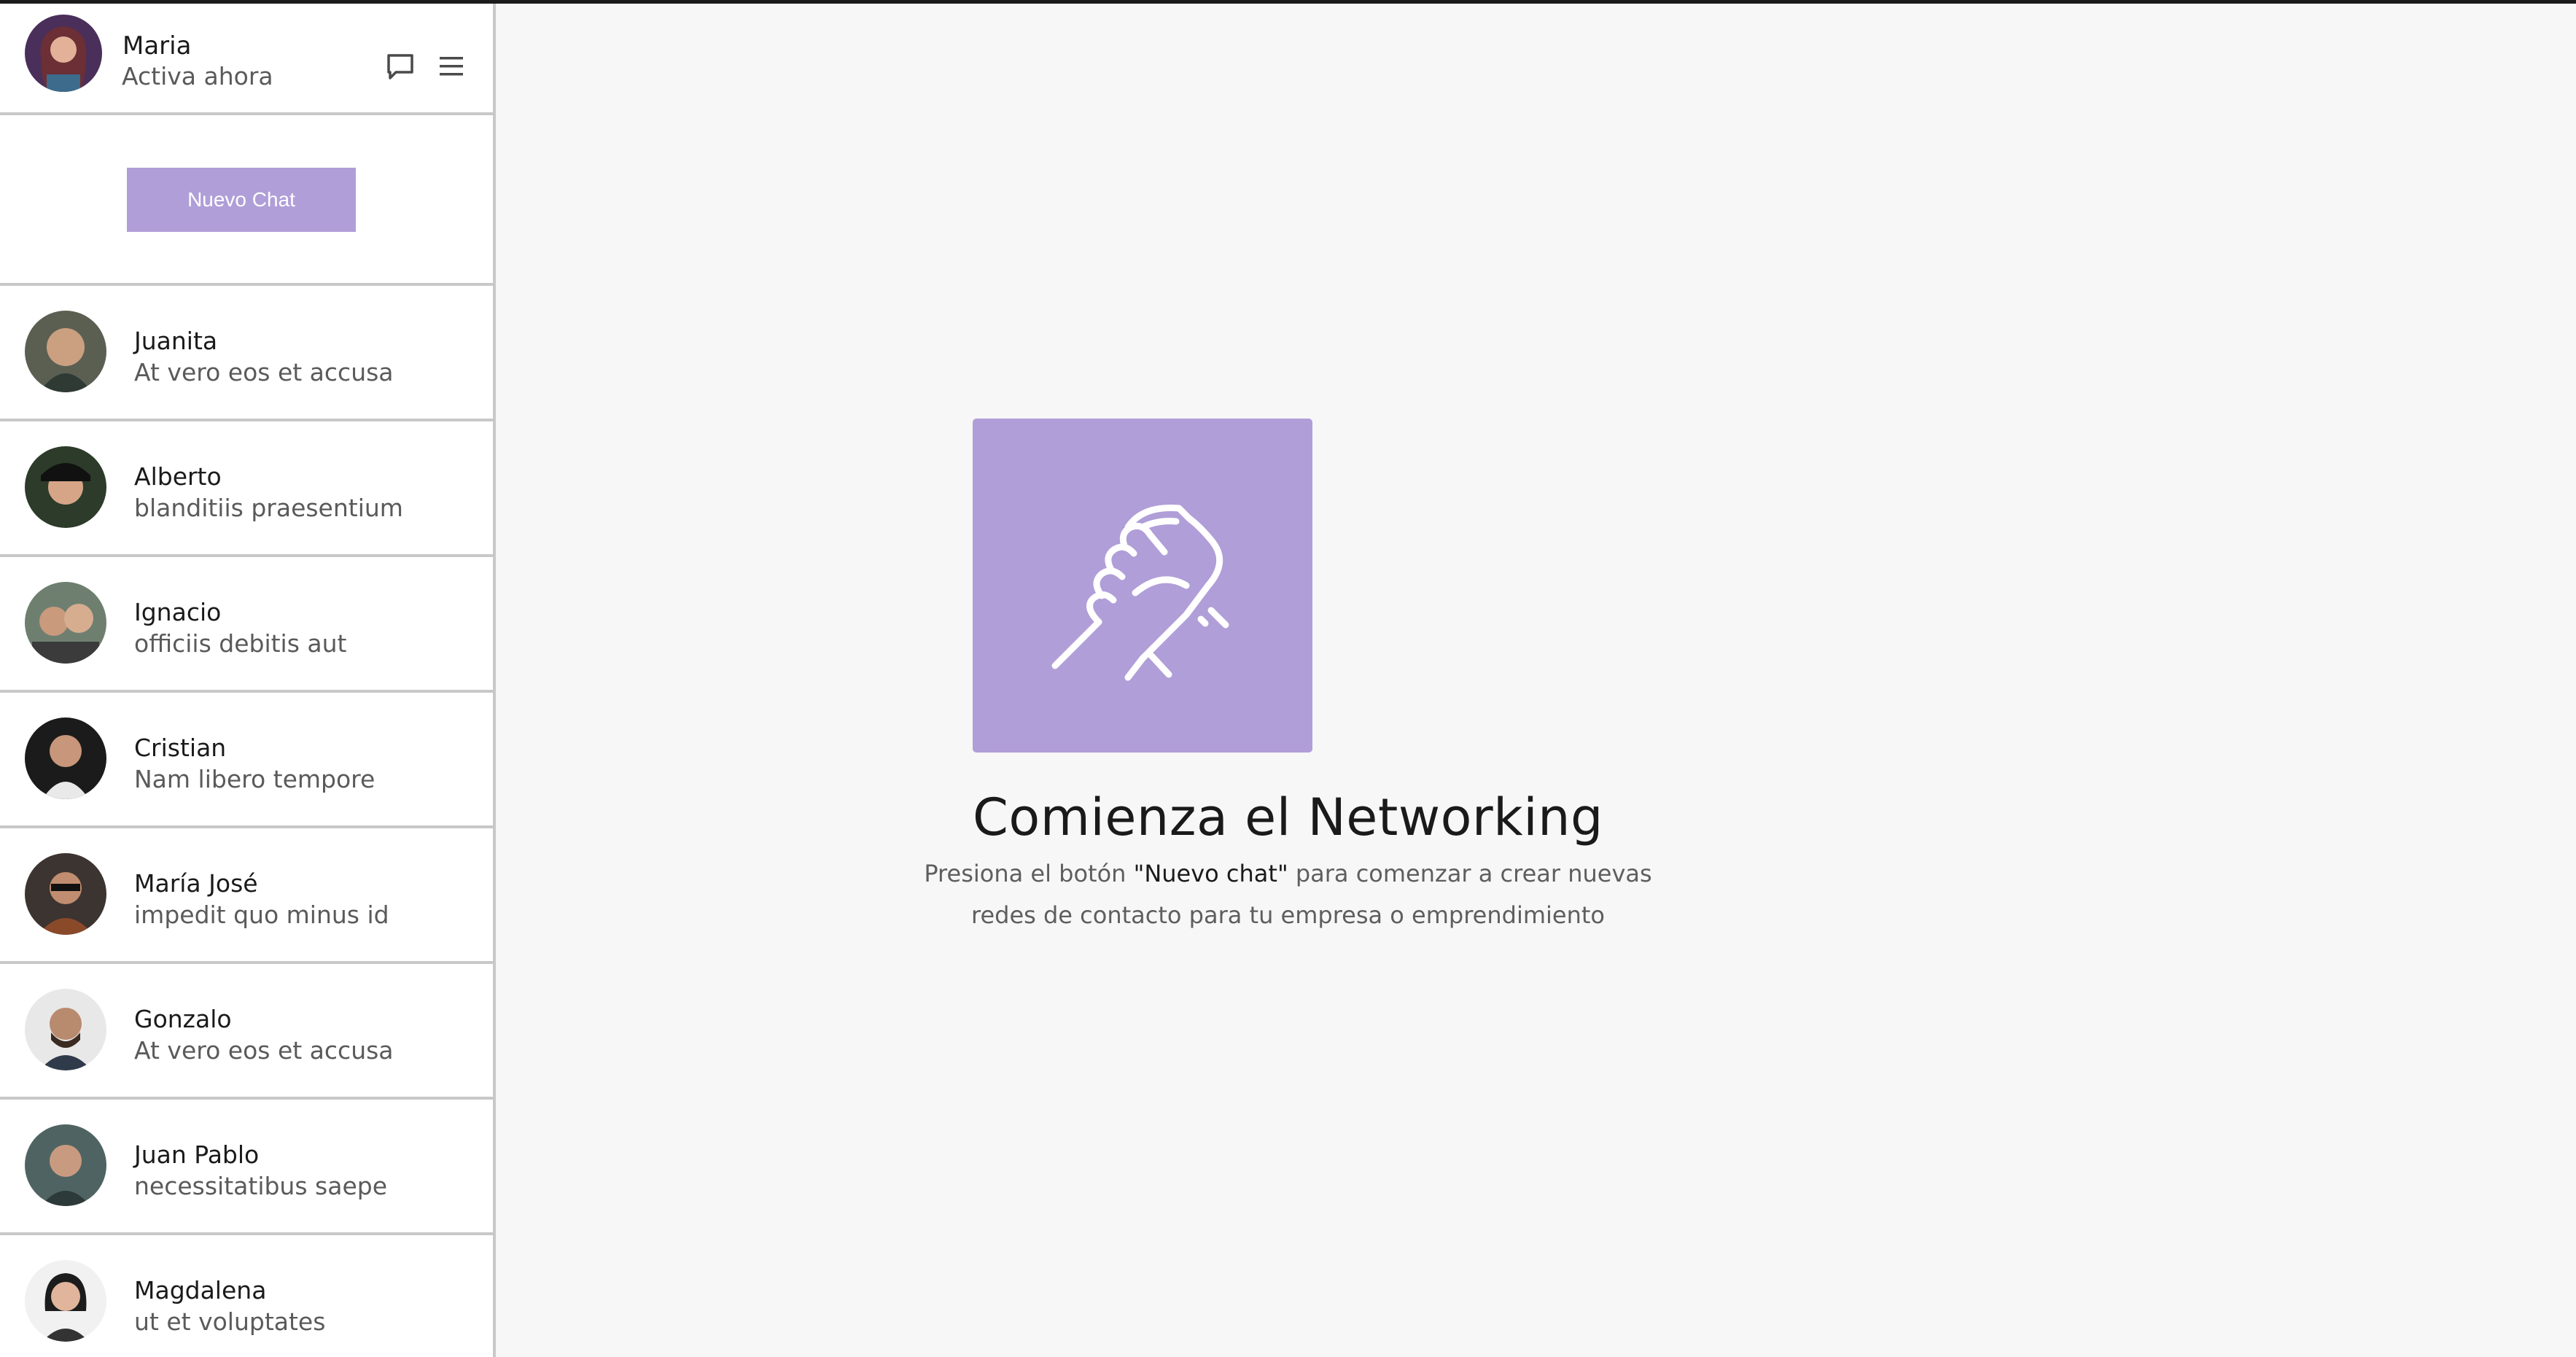  What do you see at coordinates (451, 66) in the screenshot?
I see `hamburger-menu-icon` at bounding box center [451, 66].